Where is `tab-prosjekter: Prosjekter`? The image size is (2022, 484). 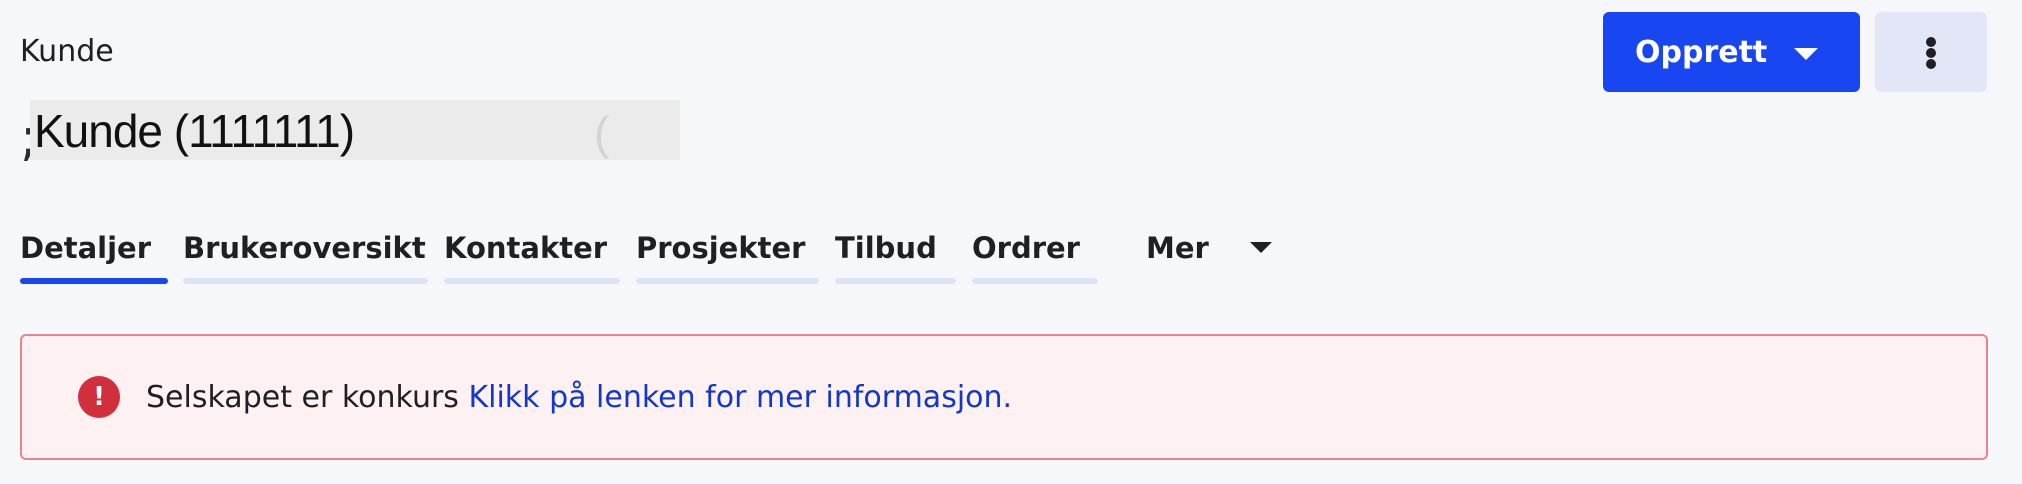 tab-prosjekter: Prosjekter is located at coordinates (727, 256).